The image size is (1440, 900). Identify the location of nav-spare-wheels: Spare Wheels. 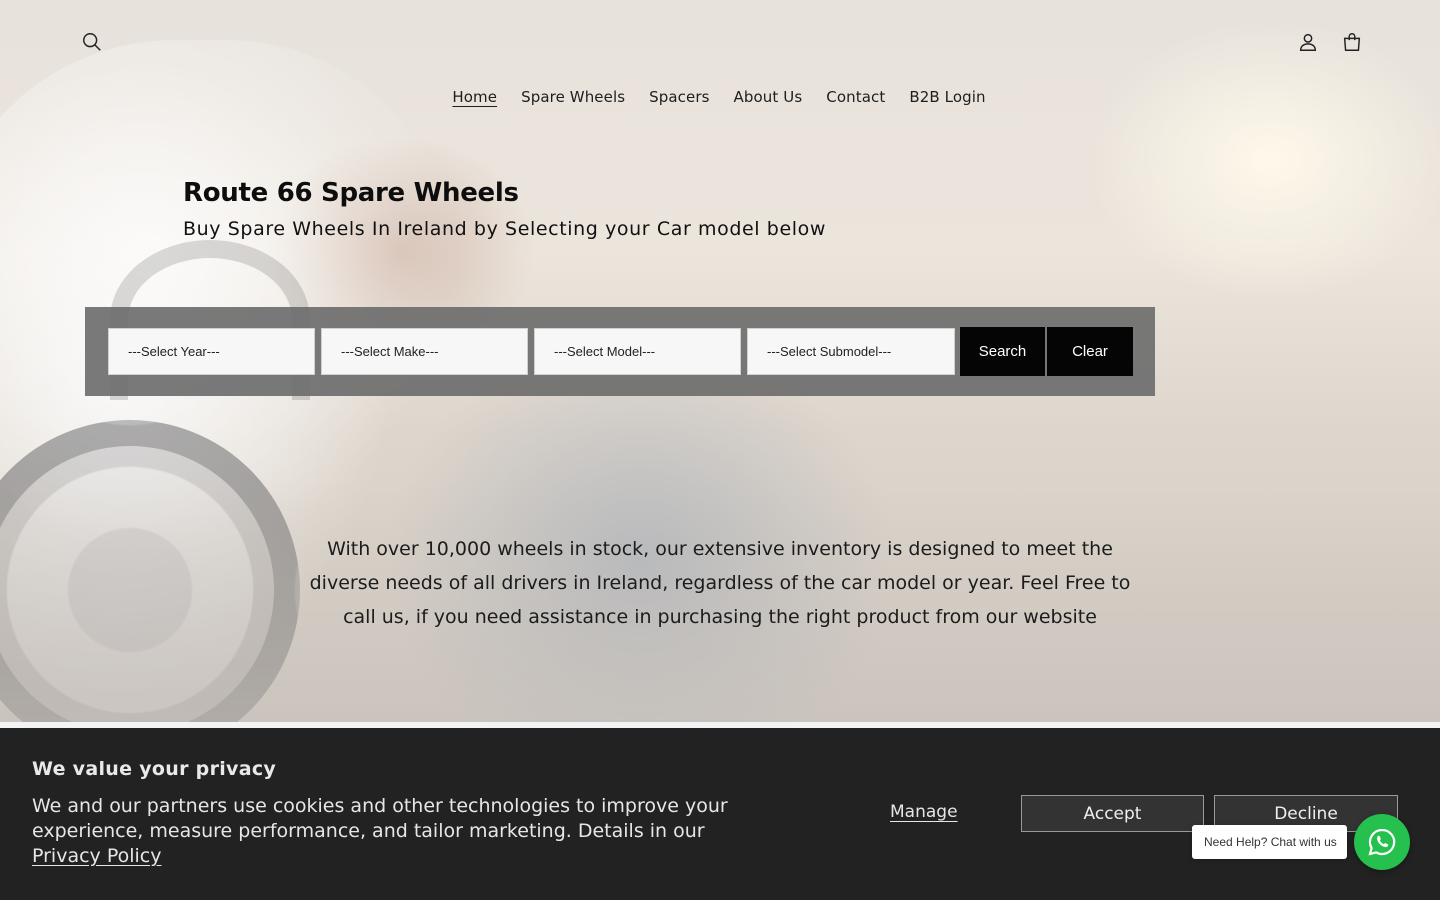
(573, 97).